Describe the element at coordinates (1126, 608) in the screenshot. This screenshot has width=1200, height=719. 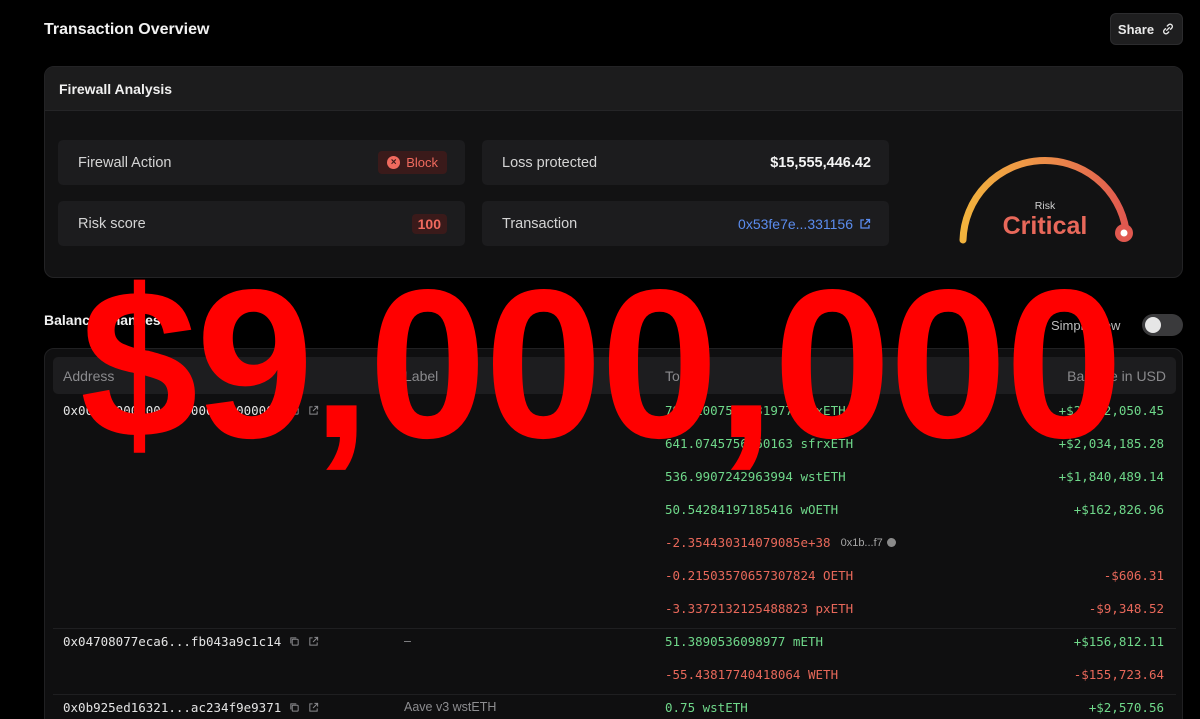
I see `balance-usd: -$9,348.52` at that location.